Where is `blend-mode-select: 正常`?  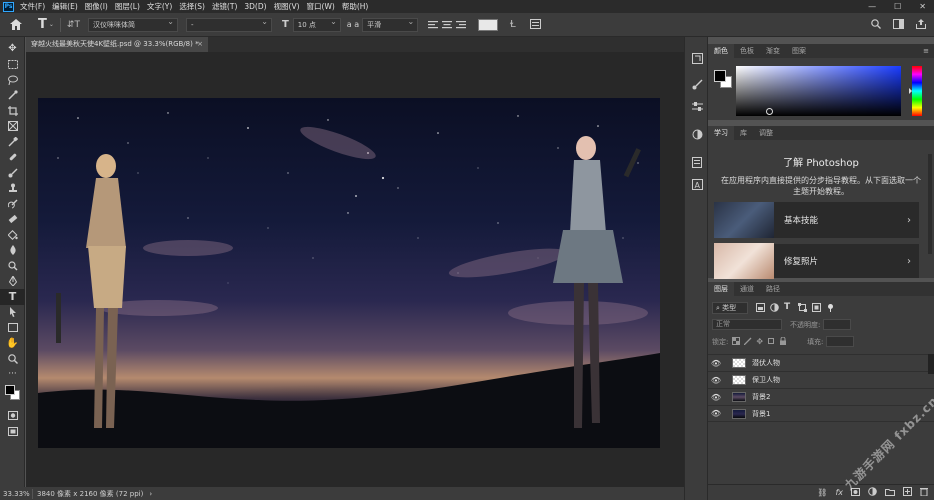
blend-mode-select: 正常 is located at coordinates (747, 324).